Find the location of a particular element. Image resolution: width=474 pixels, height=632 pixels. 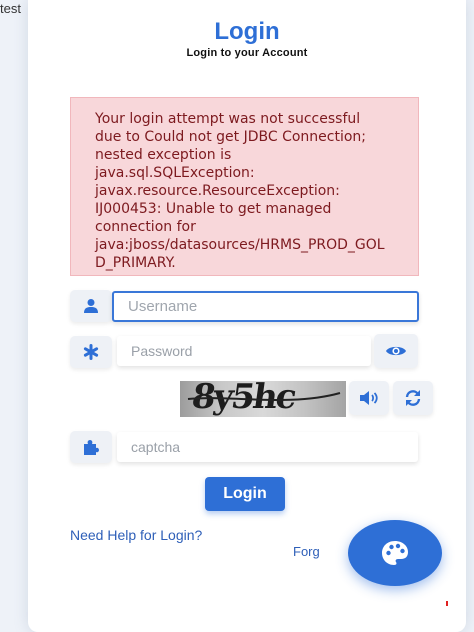

password-icon-box is located at coordinates (91, 352).